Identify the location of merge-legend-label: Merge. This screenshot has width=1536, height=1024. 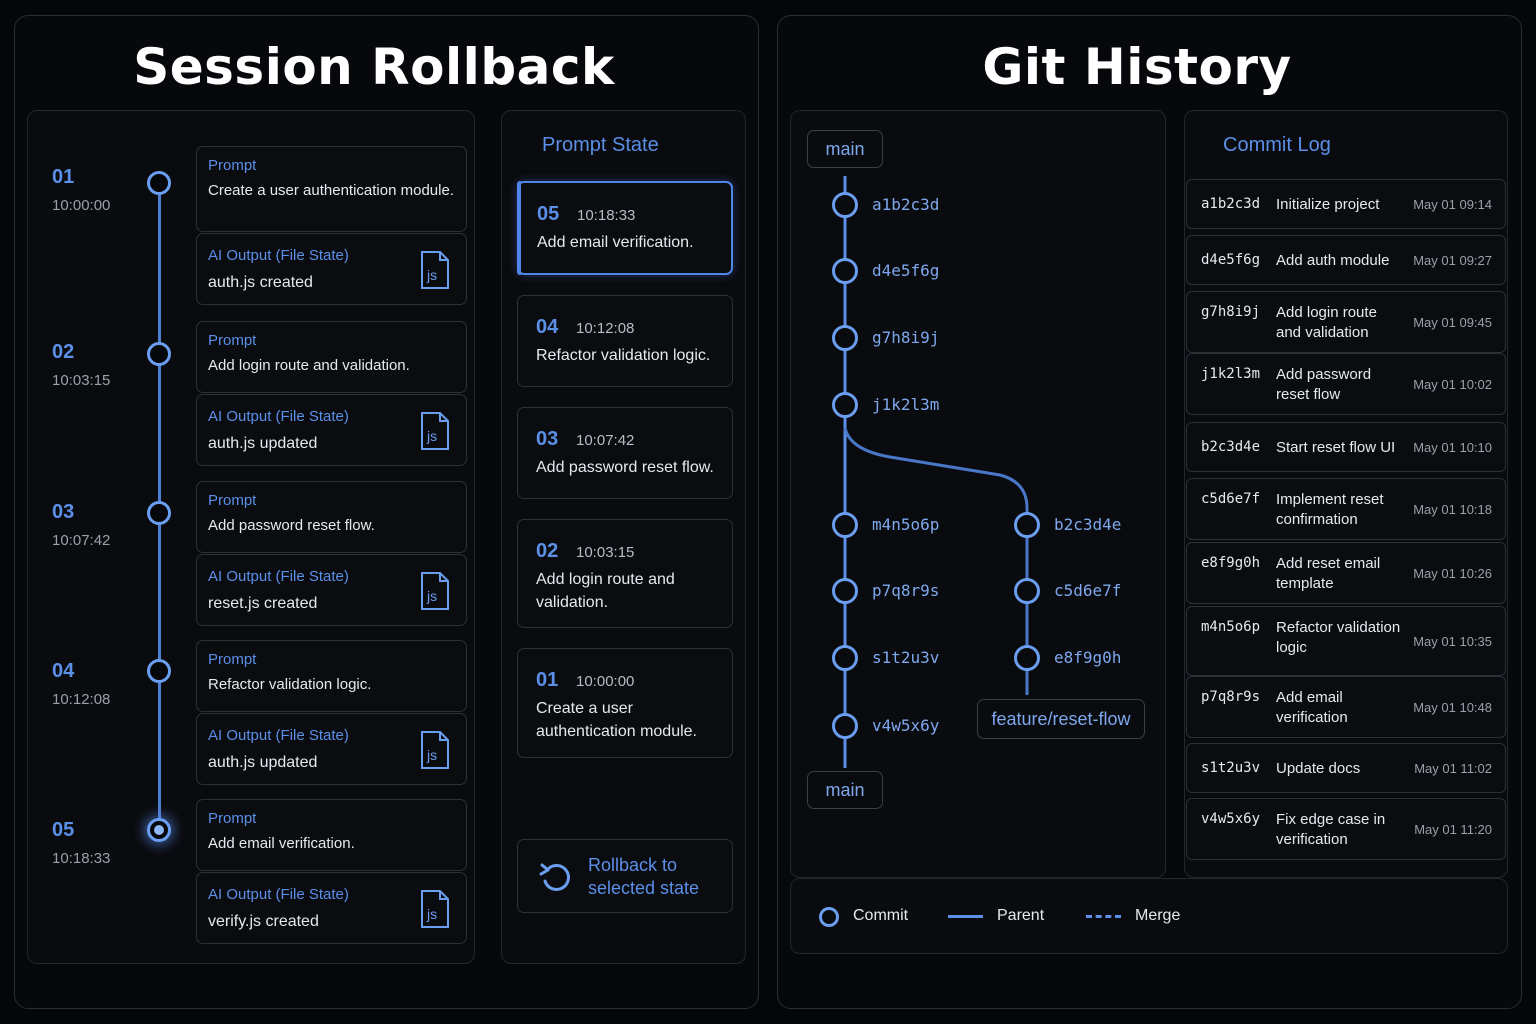
(1158, 915).